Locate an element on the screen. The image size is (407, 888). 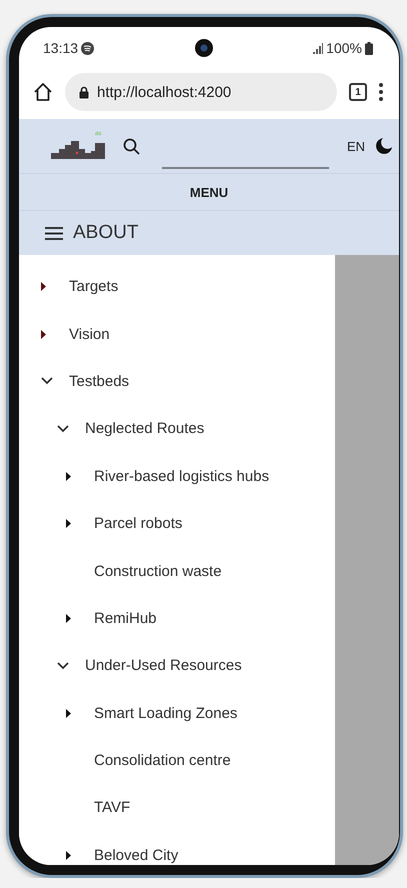
battery-percent: 100% is located at coordinates (344, 48).